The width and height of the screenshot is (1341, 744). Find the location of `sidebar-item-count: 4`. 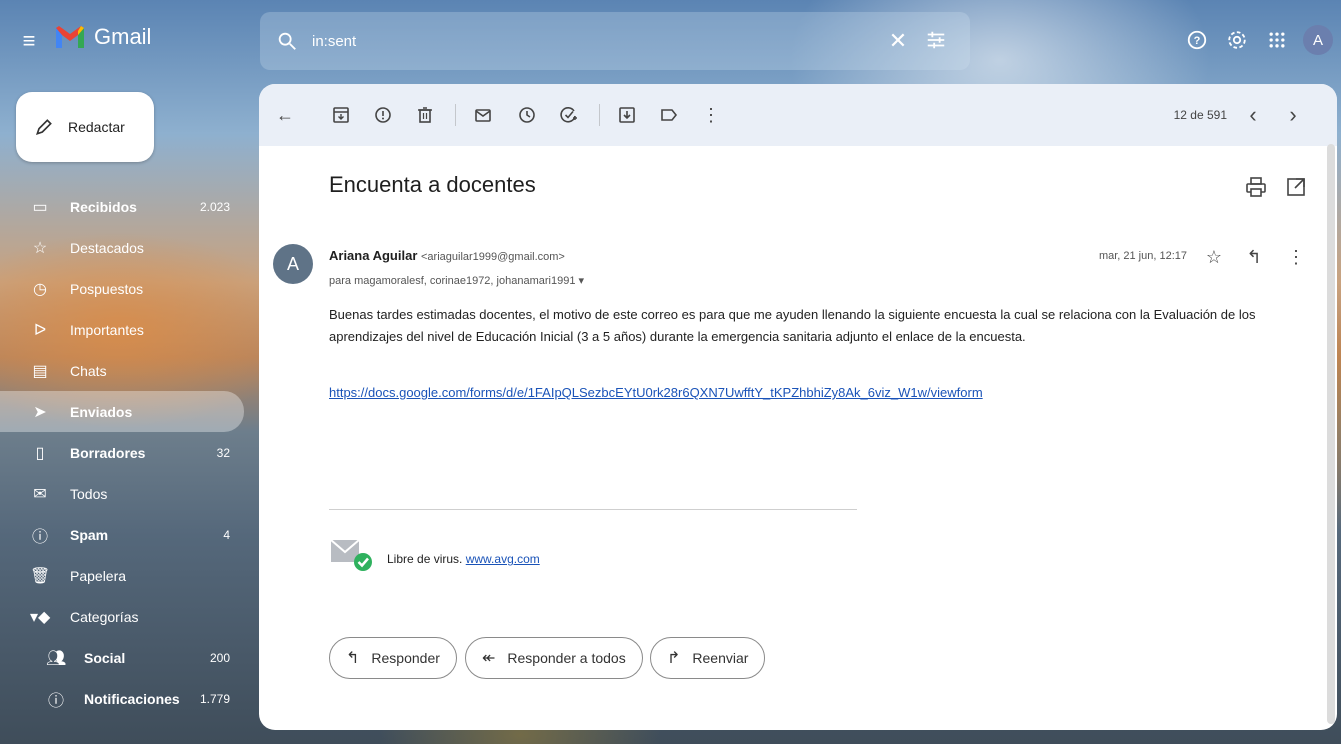

sidebar-item-count: 4 is located at coordinates (226, 534).